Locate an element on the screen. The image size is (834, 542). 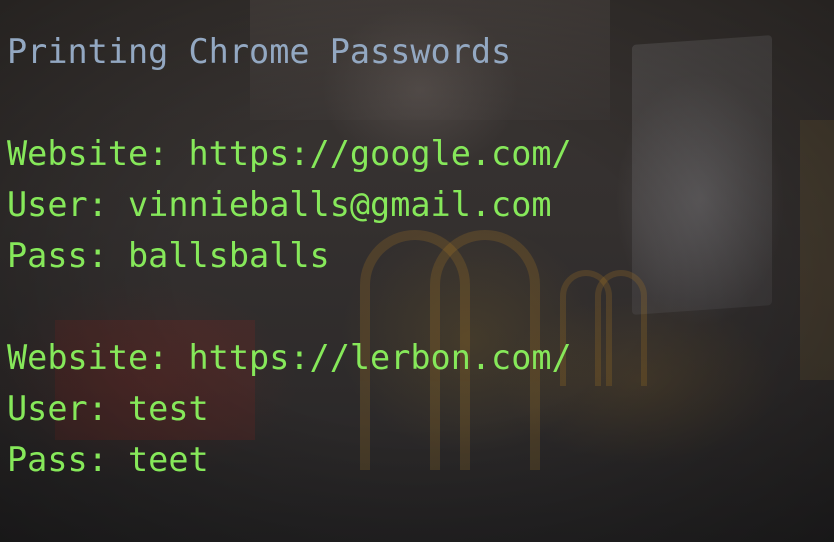
entry-website: Website: https://lerbon.com/ is located at coordinates (289, 357).